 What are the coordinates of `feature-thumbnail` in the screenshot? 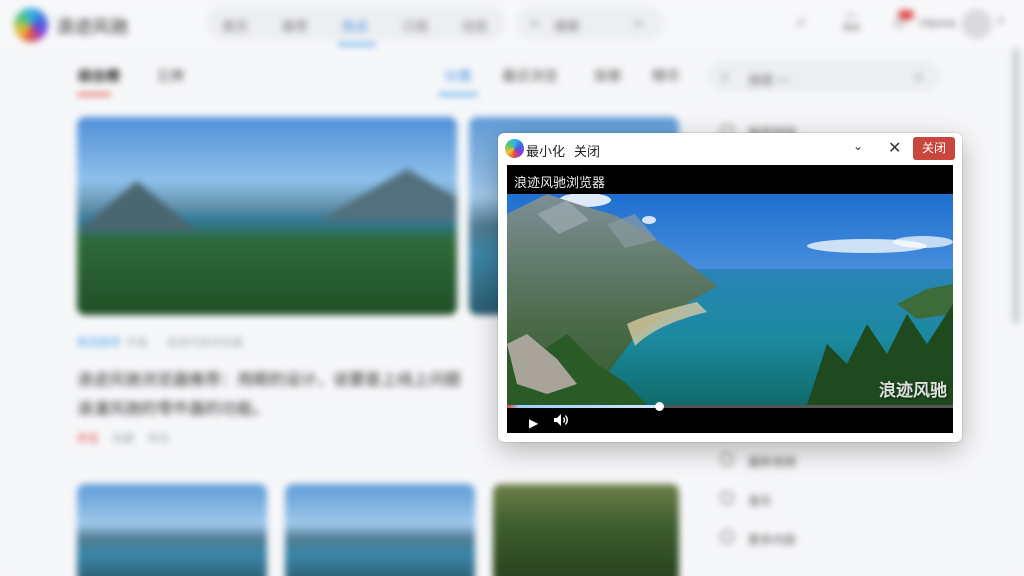 It's located at (267, 216).